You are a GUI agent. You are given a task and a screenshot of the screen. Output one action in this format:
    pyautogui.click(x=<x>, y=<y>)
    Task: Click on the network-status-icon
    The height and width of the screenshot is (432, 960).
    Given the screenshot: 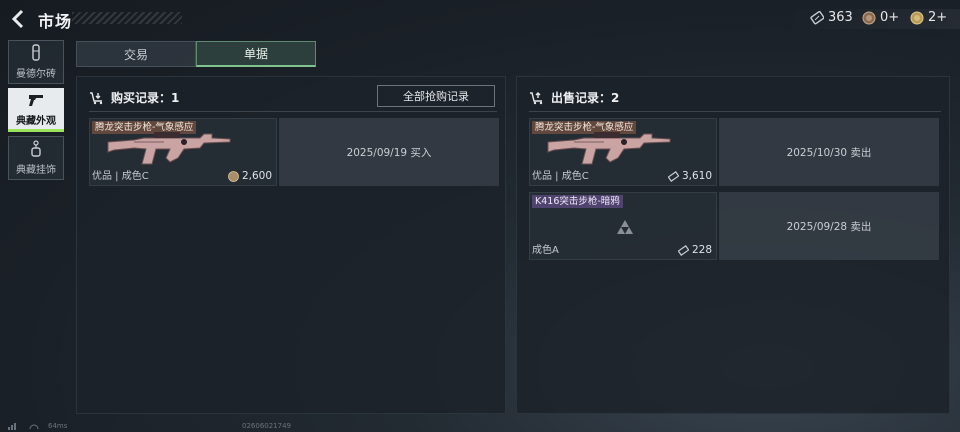 What is the action you would take?
    pyautogui.click(x=23, y=426)
    